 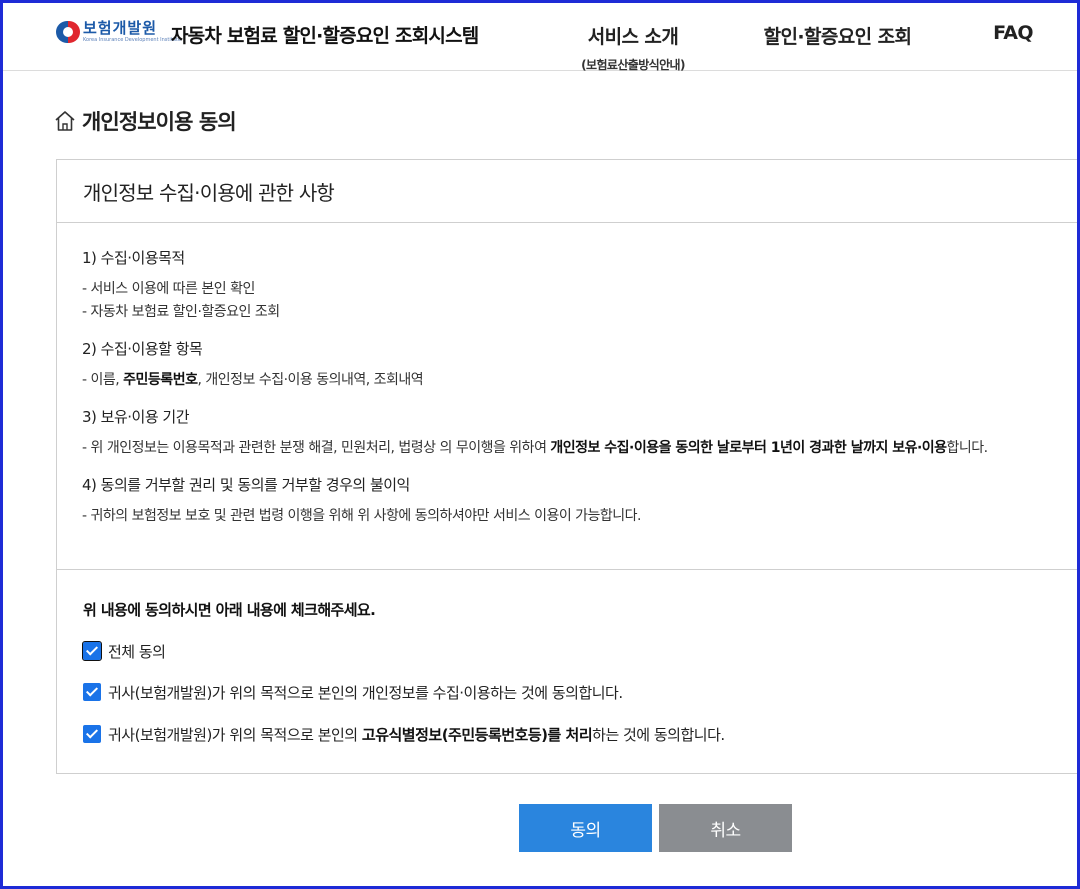 I want to click on nav-service-intro: 서비스 소개 (보험료산출방식안내), so click(x=633, y=47).